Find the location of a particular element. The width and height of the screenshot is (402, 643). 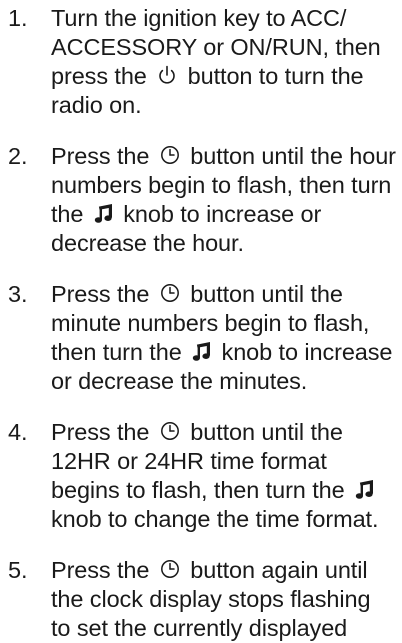

step-number: 2. is located at coordinates (18, 156).